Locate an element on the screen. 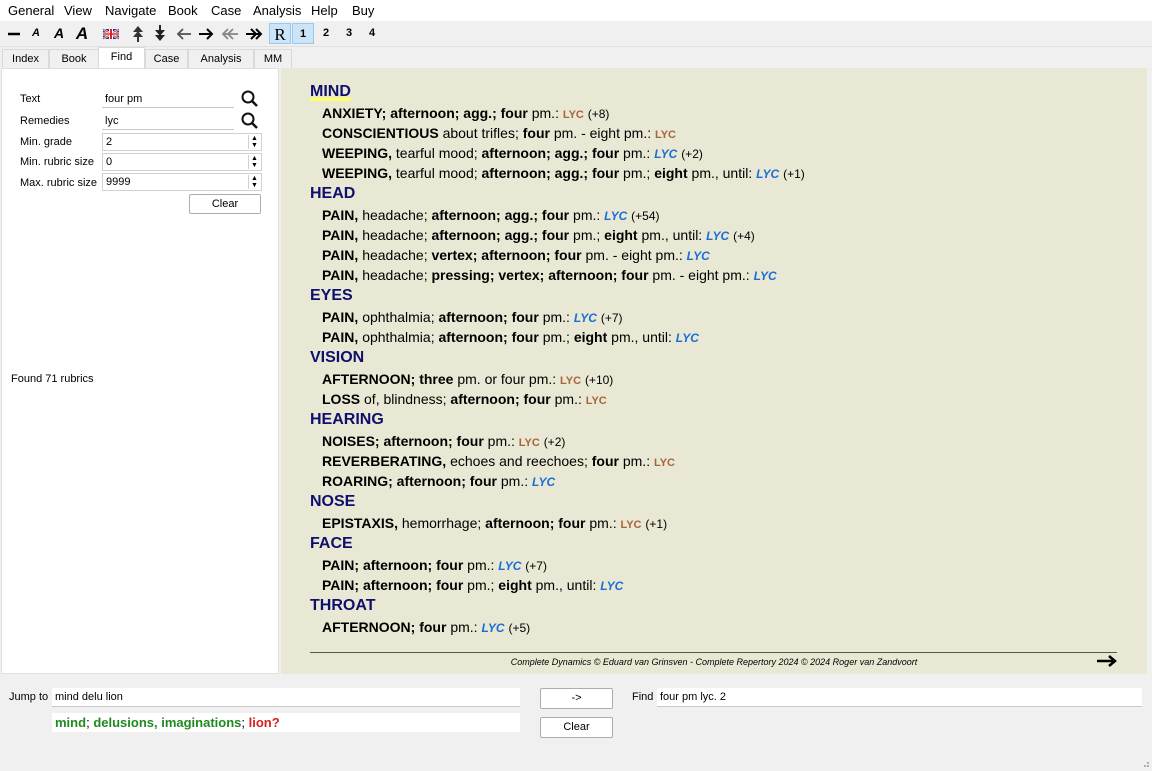 Image resolution: width=1152 pixels, height=771 pixels. font-larger-icon: A is located at coordinates (82, 33).